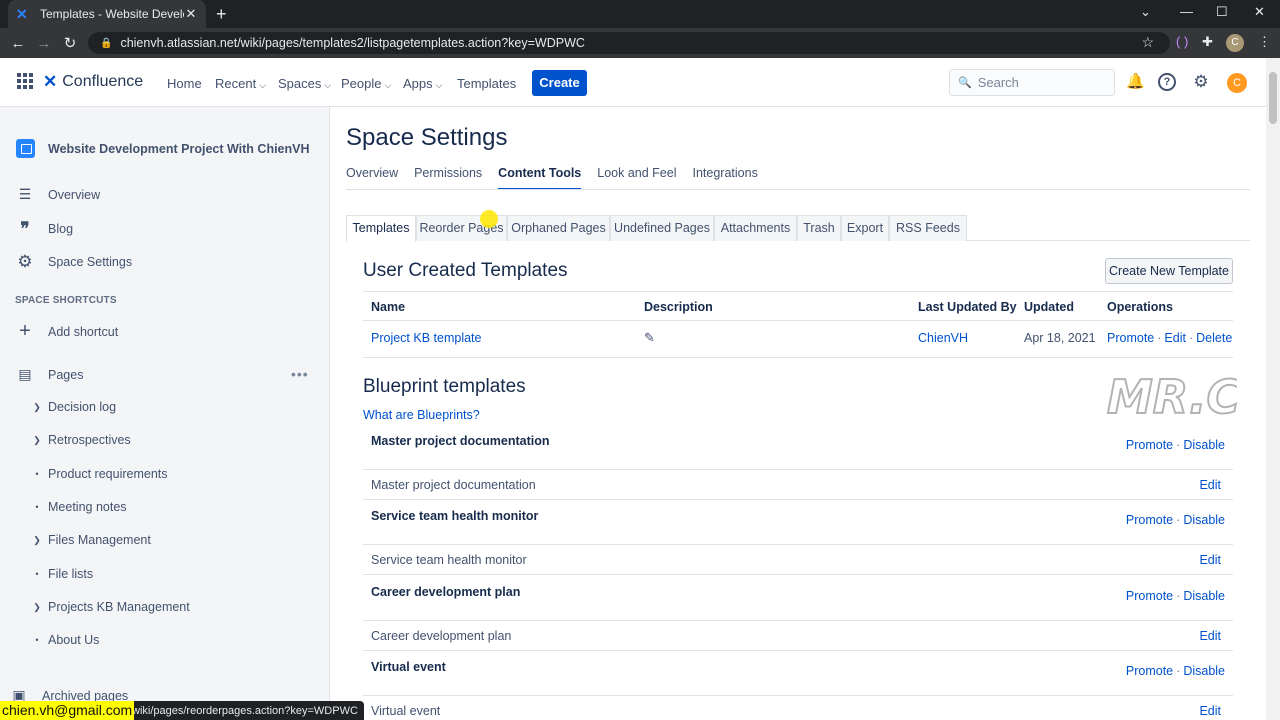 Image resolution: width=1280 pixels, height=720 pixels. I want to click on blueprint-group-title: Virtual event, so click(408, 667).